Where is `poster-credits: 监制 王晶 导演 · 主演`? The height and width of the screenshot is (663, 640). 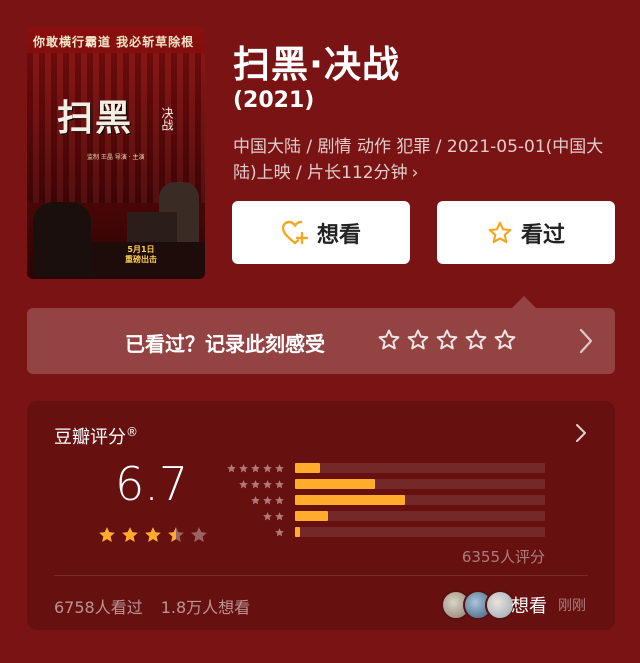
poster-credits: 监制 王晶 导演 · 主演 is located at coordinates (116, 157).